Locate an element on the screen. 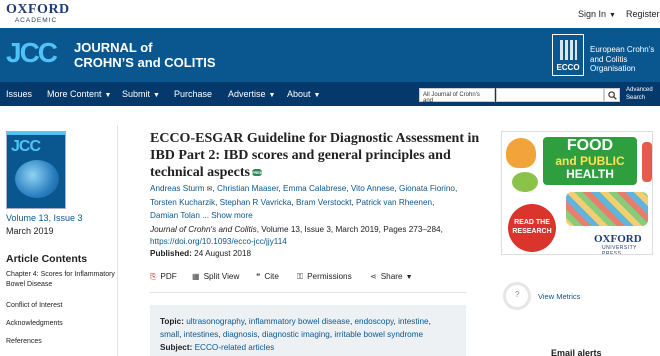 This screenshot has height=356, width=660. ad-line1: FOOD is located at coordinates (590, 145).